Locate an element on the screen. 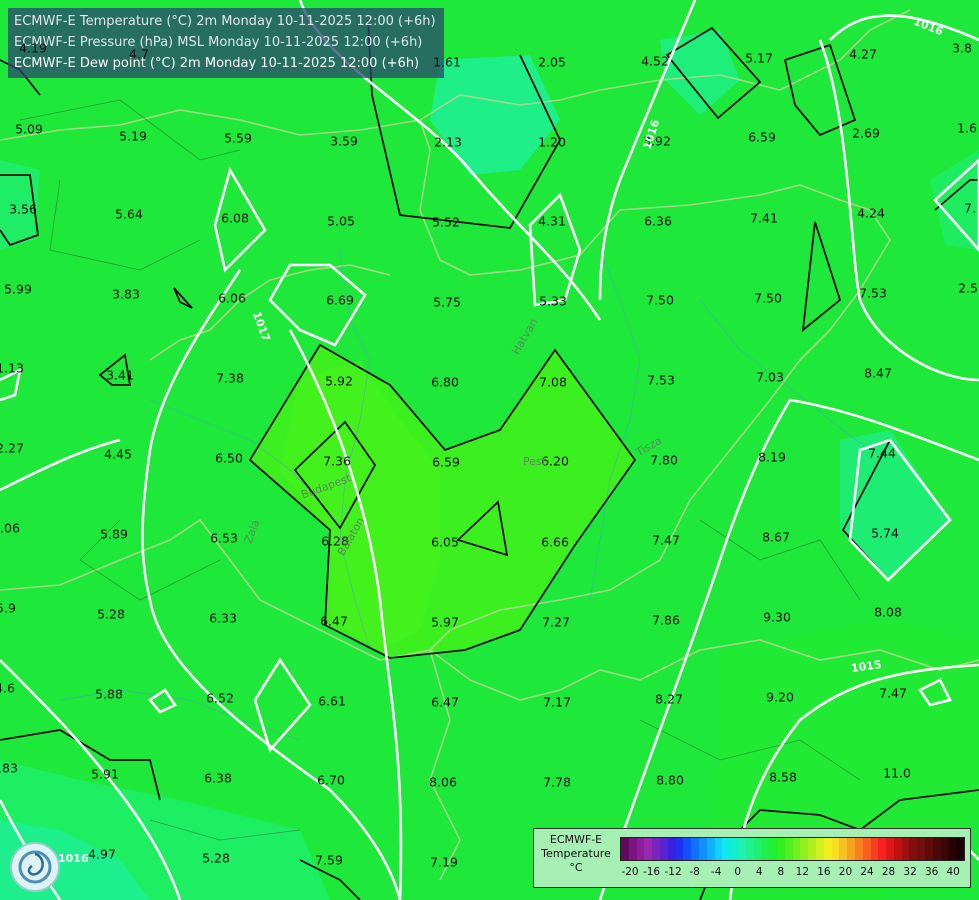  dewpoint-value: 2.05 is located at coordinates (552, 62).